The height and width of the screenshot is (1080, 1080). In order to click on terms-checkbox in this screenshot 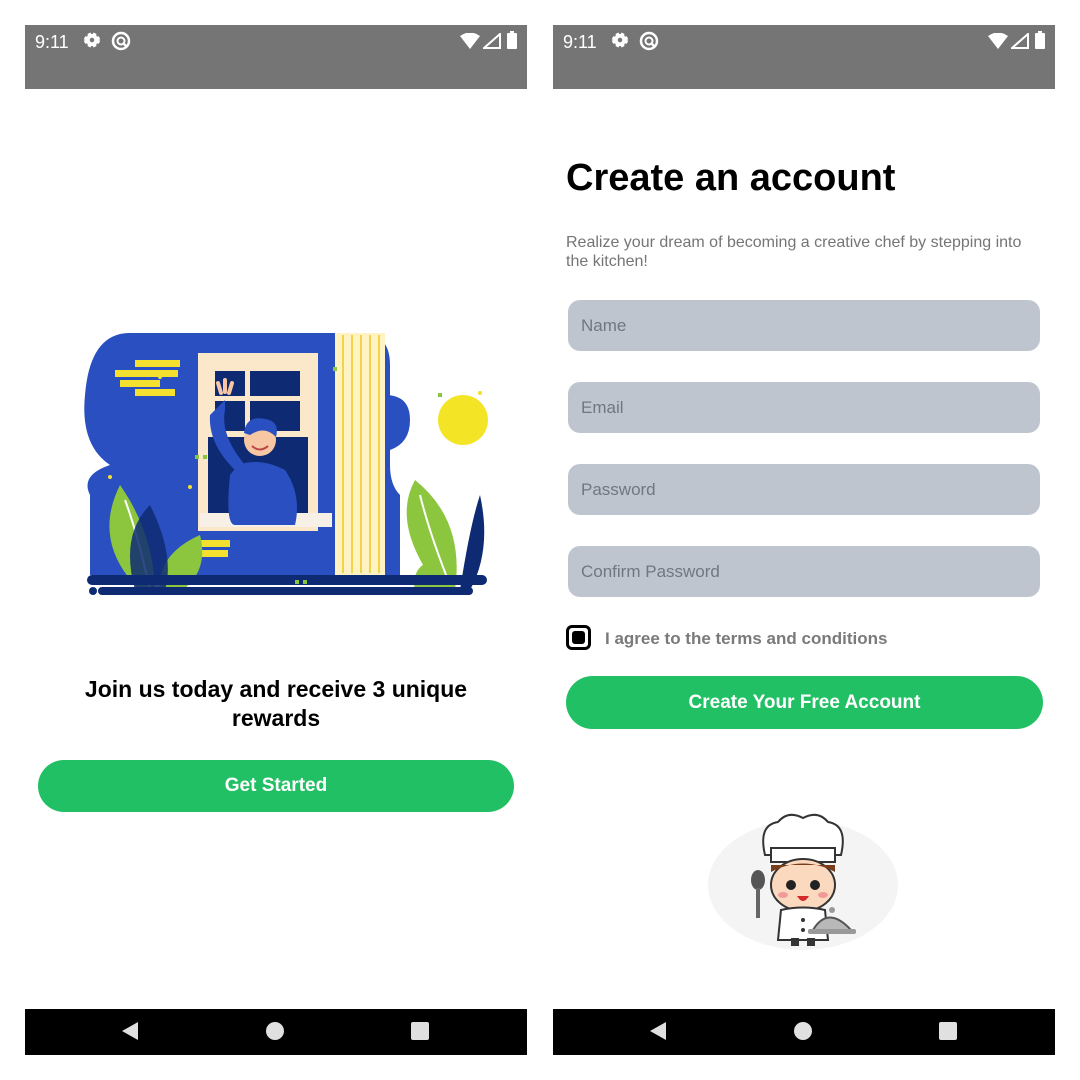, I will do `click(578, 637)`.